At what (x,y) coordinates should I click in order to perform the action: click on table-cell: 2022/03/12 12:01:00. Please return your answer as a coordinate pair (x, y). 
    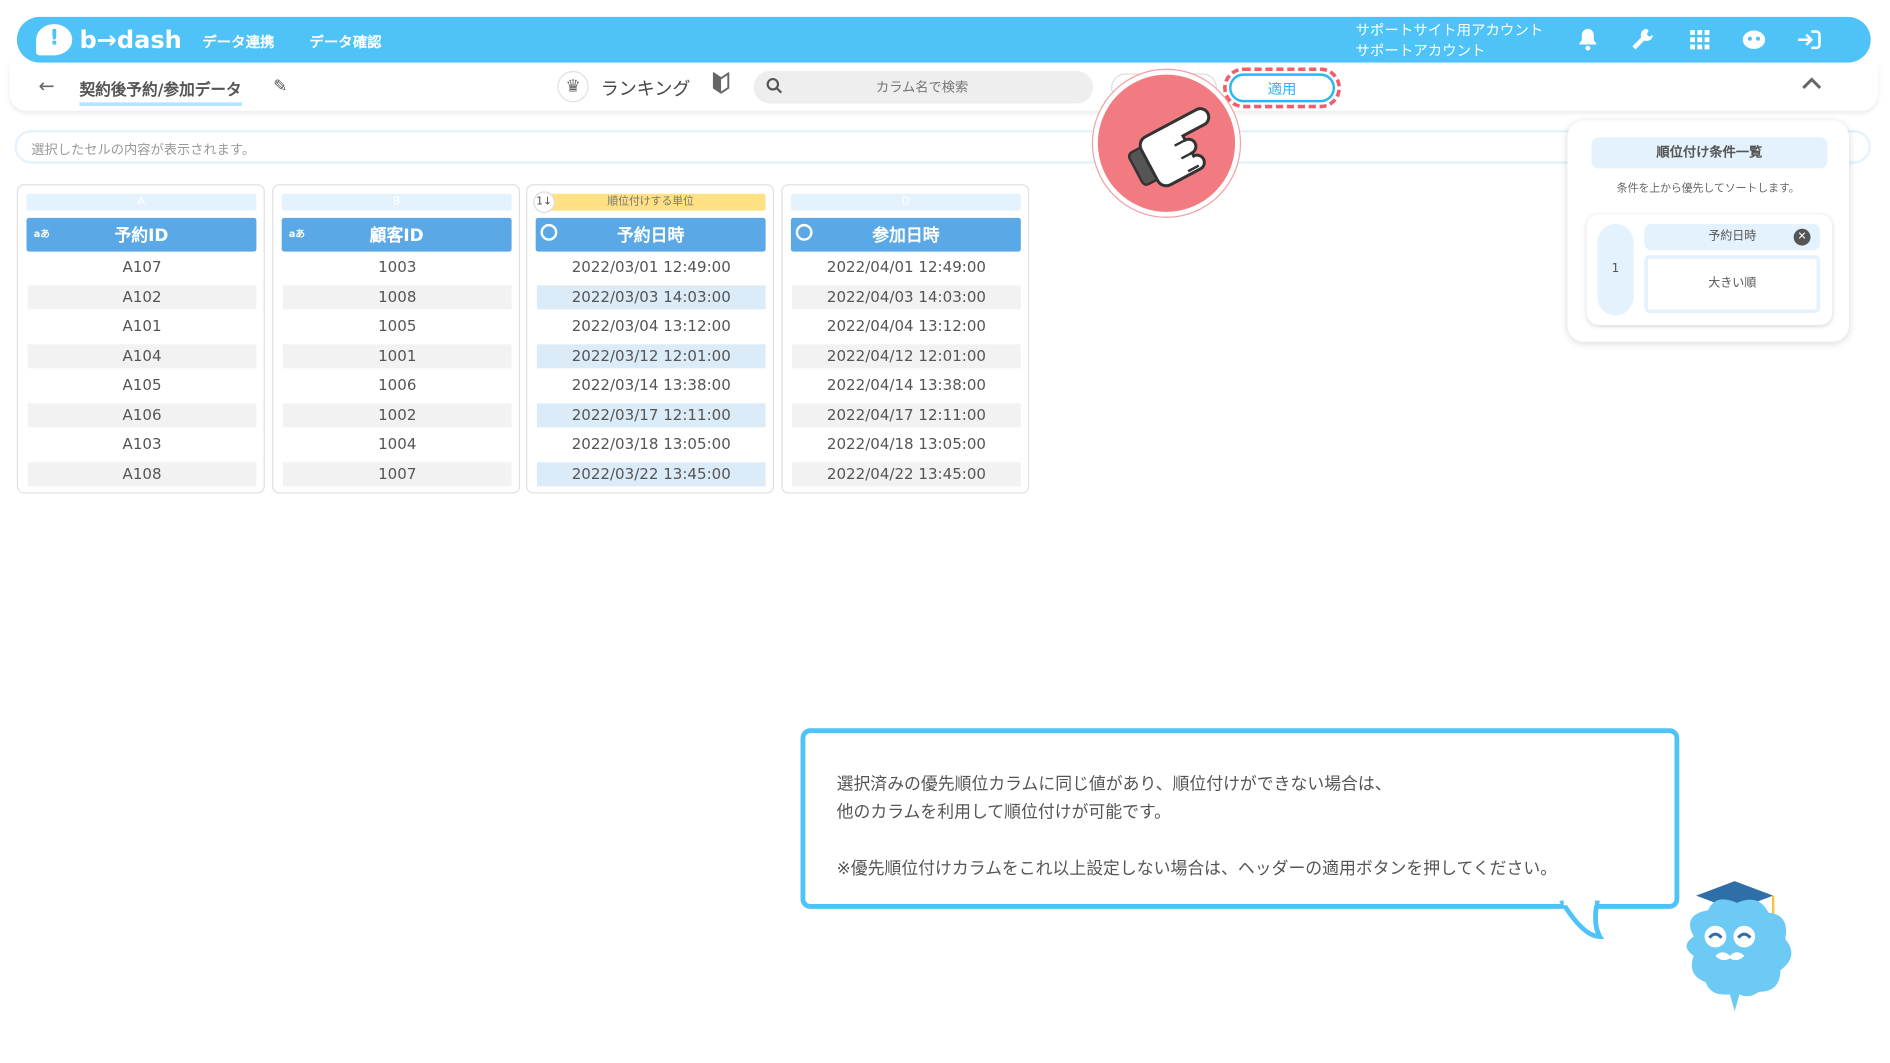
    Looking at the image, I should click on (651, 355).